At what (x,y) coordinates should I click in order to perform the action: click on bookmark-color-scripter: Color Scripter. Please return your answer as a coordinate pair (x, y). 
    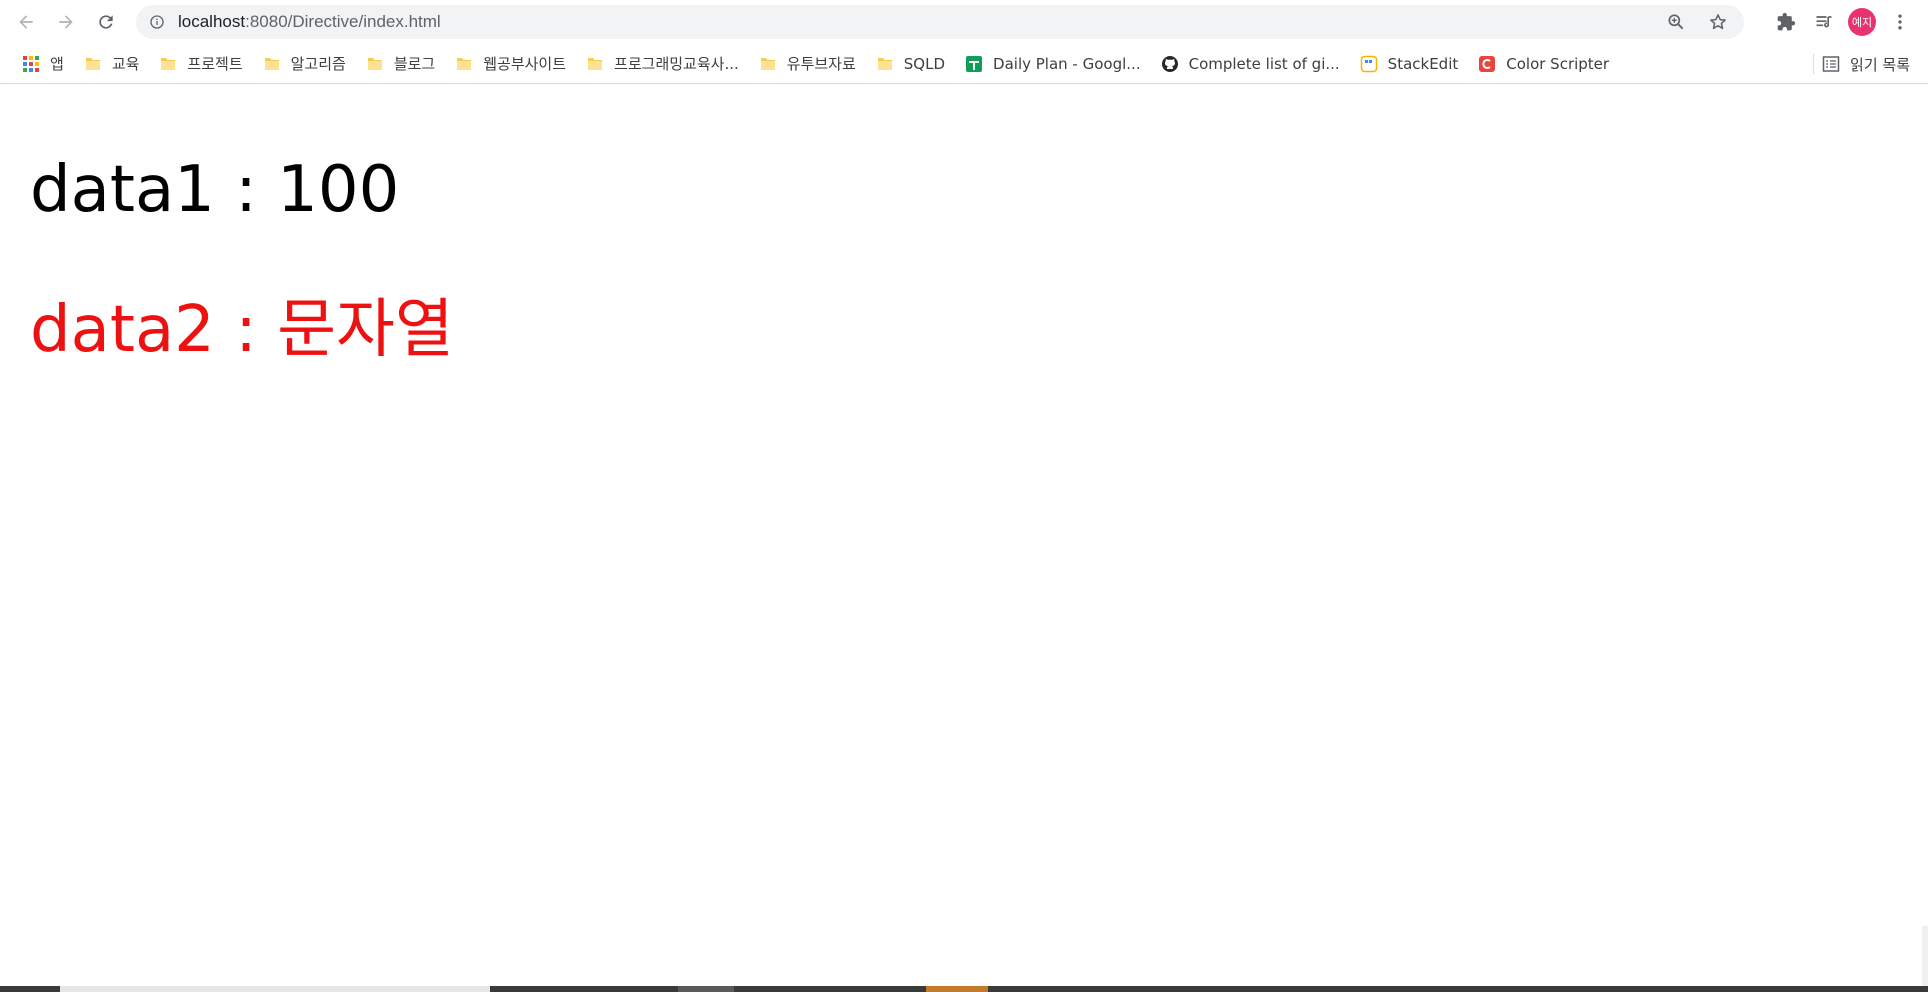
    Looking at the image, I should click on (1543, 64).